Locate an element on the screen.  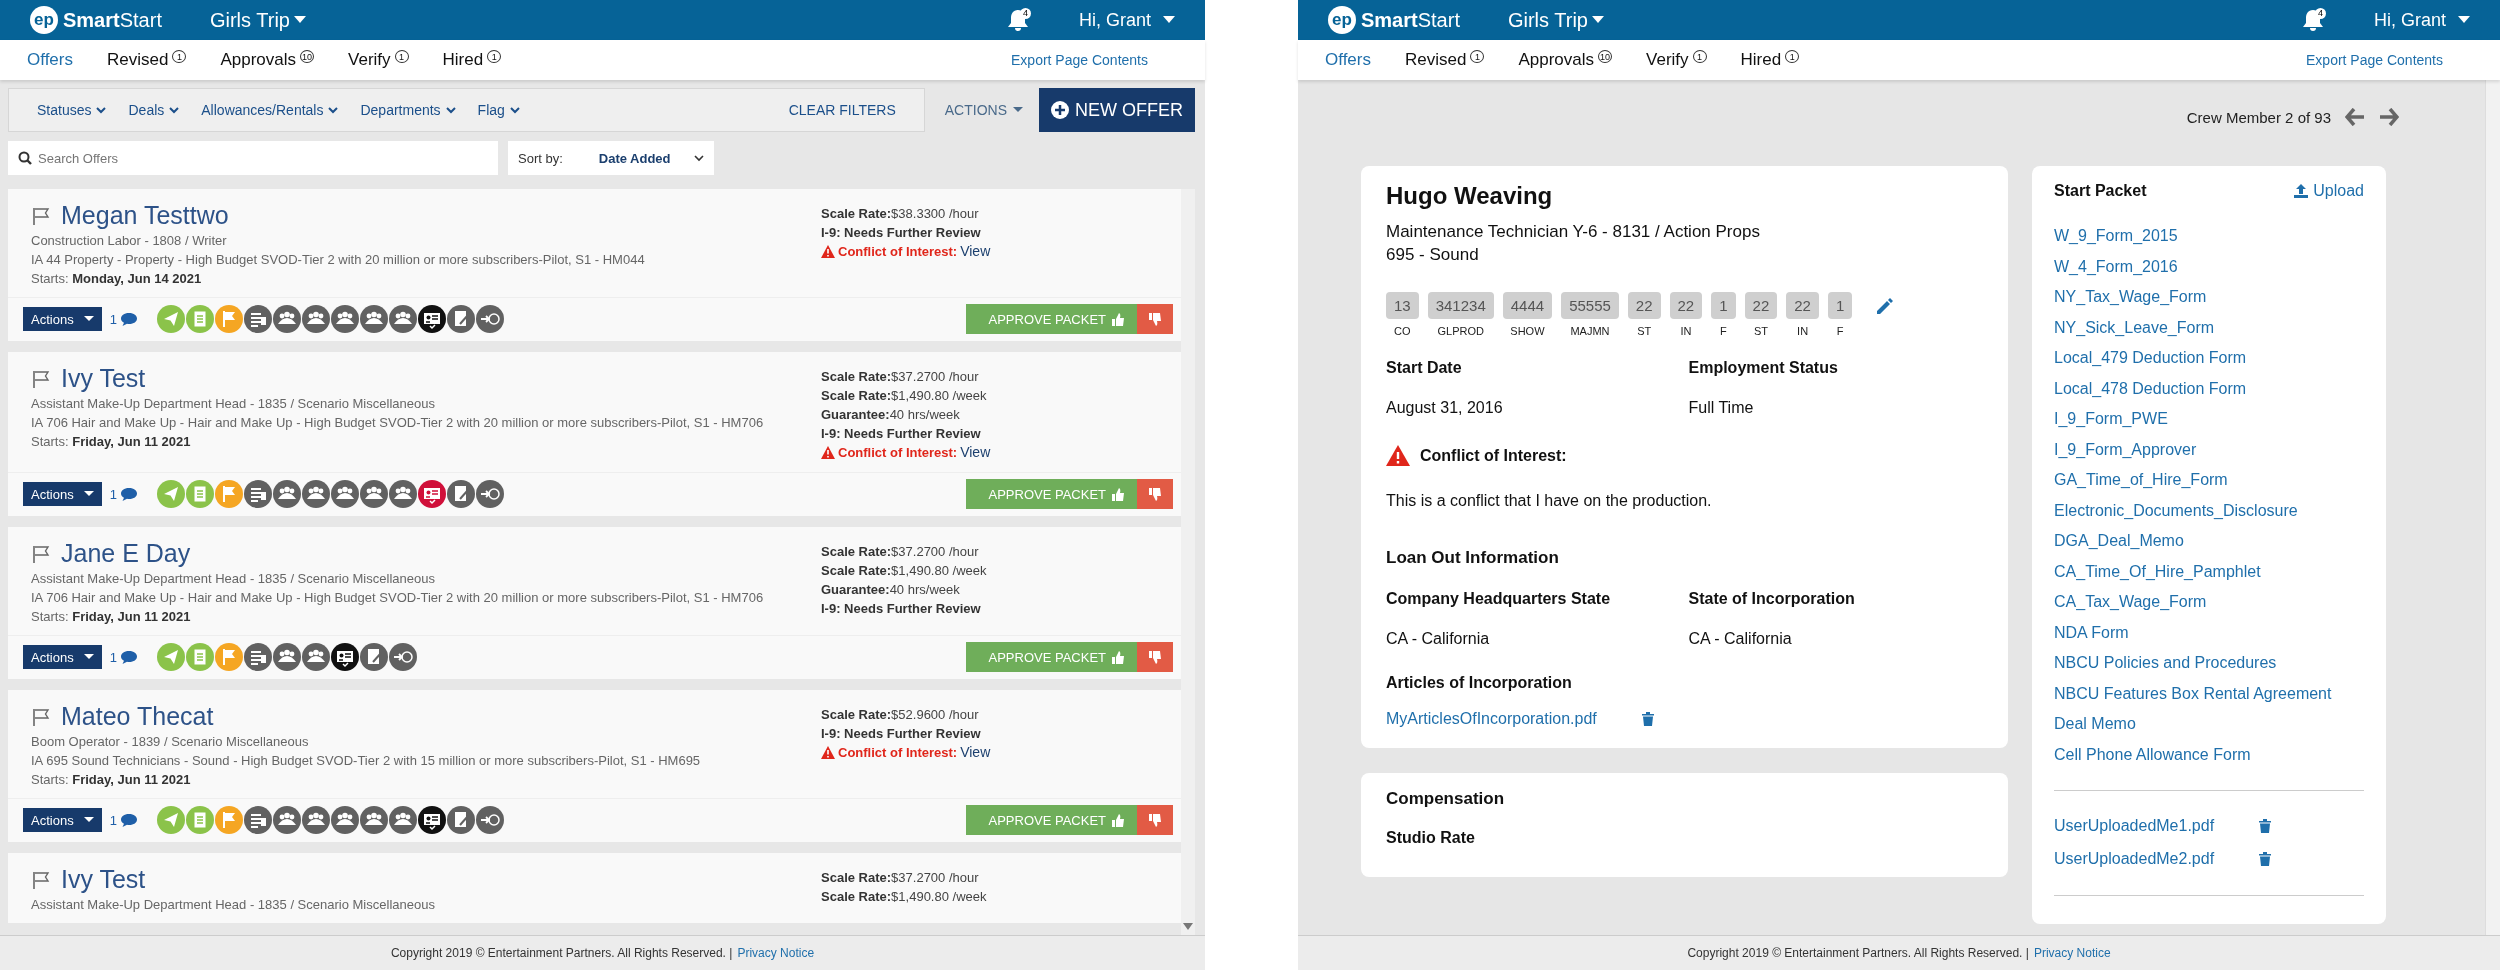
filter-dropdown: Flag is located at coordinates (498, 110).